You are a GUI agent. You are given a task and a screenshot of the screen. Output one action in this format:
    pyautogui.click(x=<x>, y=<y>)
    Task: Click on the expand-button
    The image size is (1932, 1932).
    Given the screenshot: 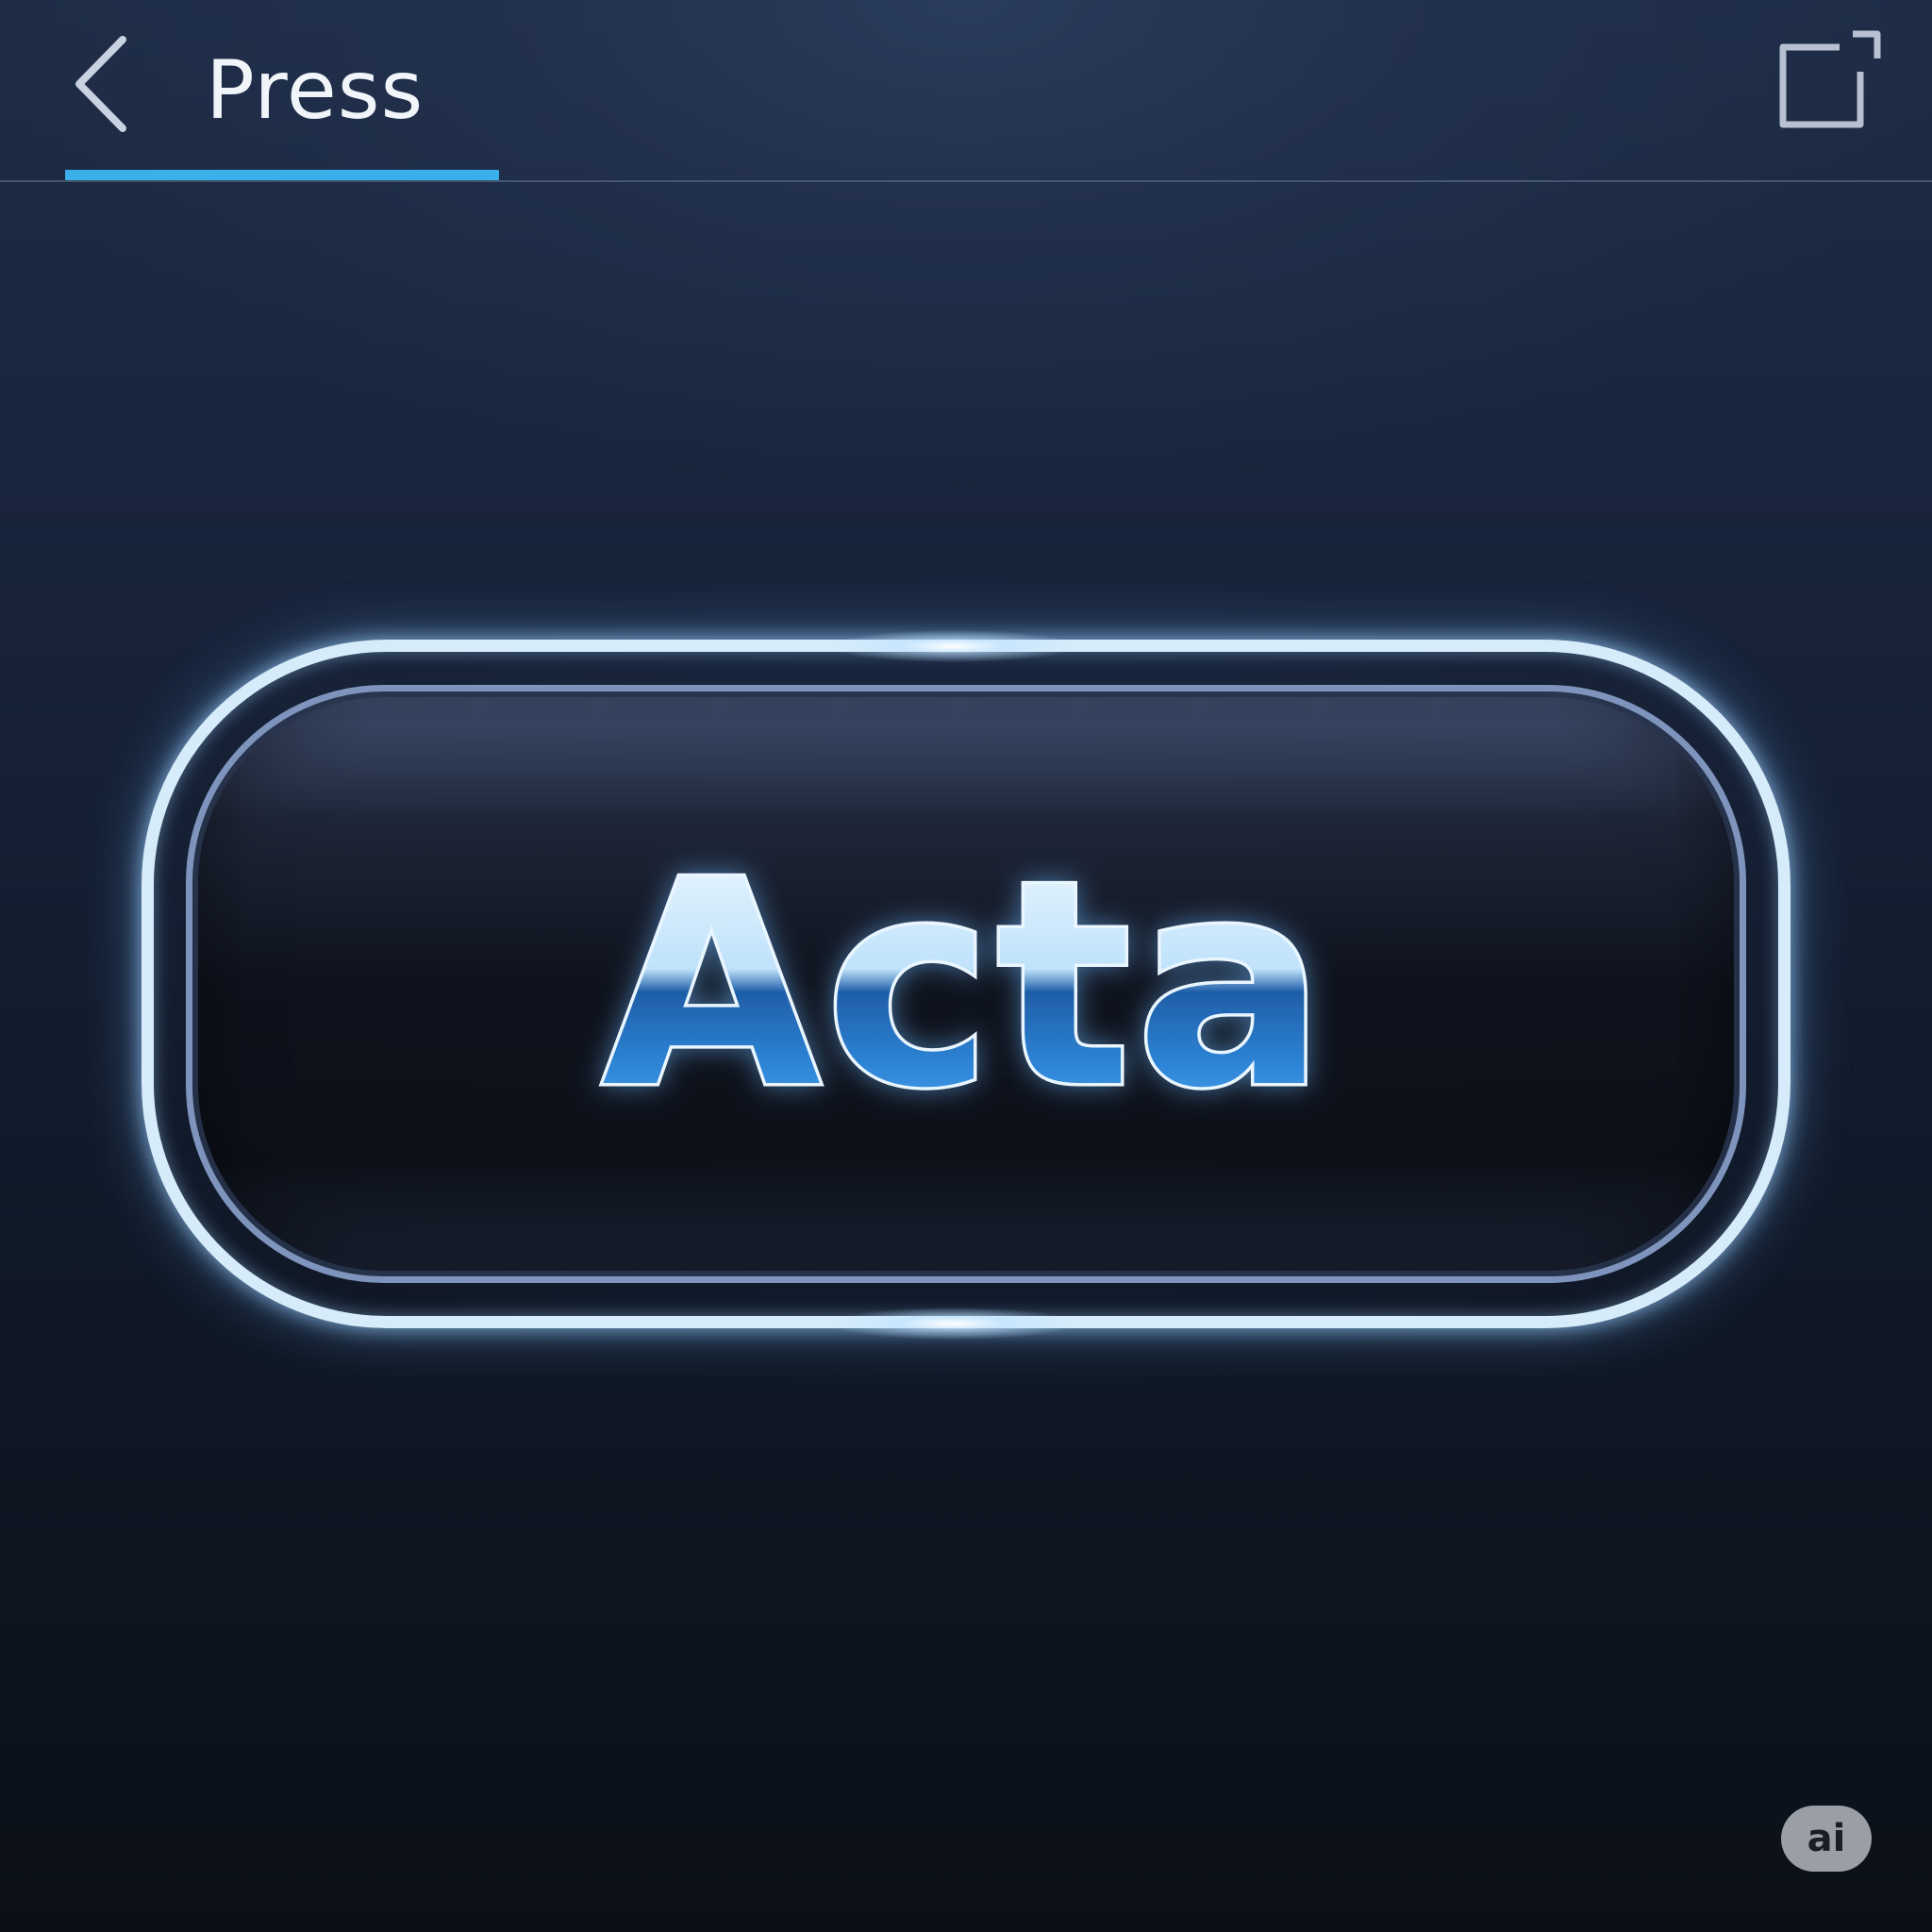 What is the action you would take?
    pyautogui.click(x=1831, y=83)
    